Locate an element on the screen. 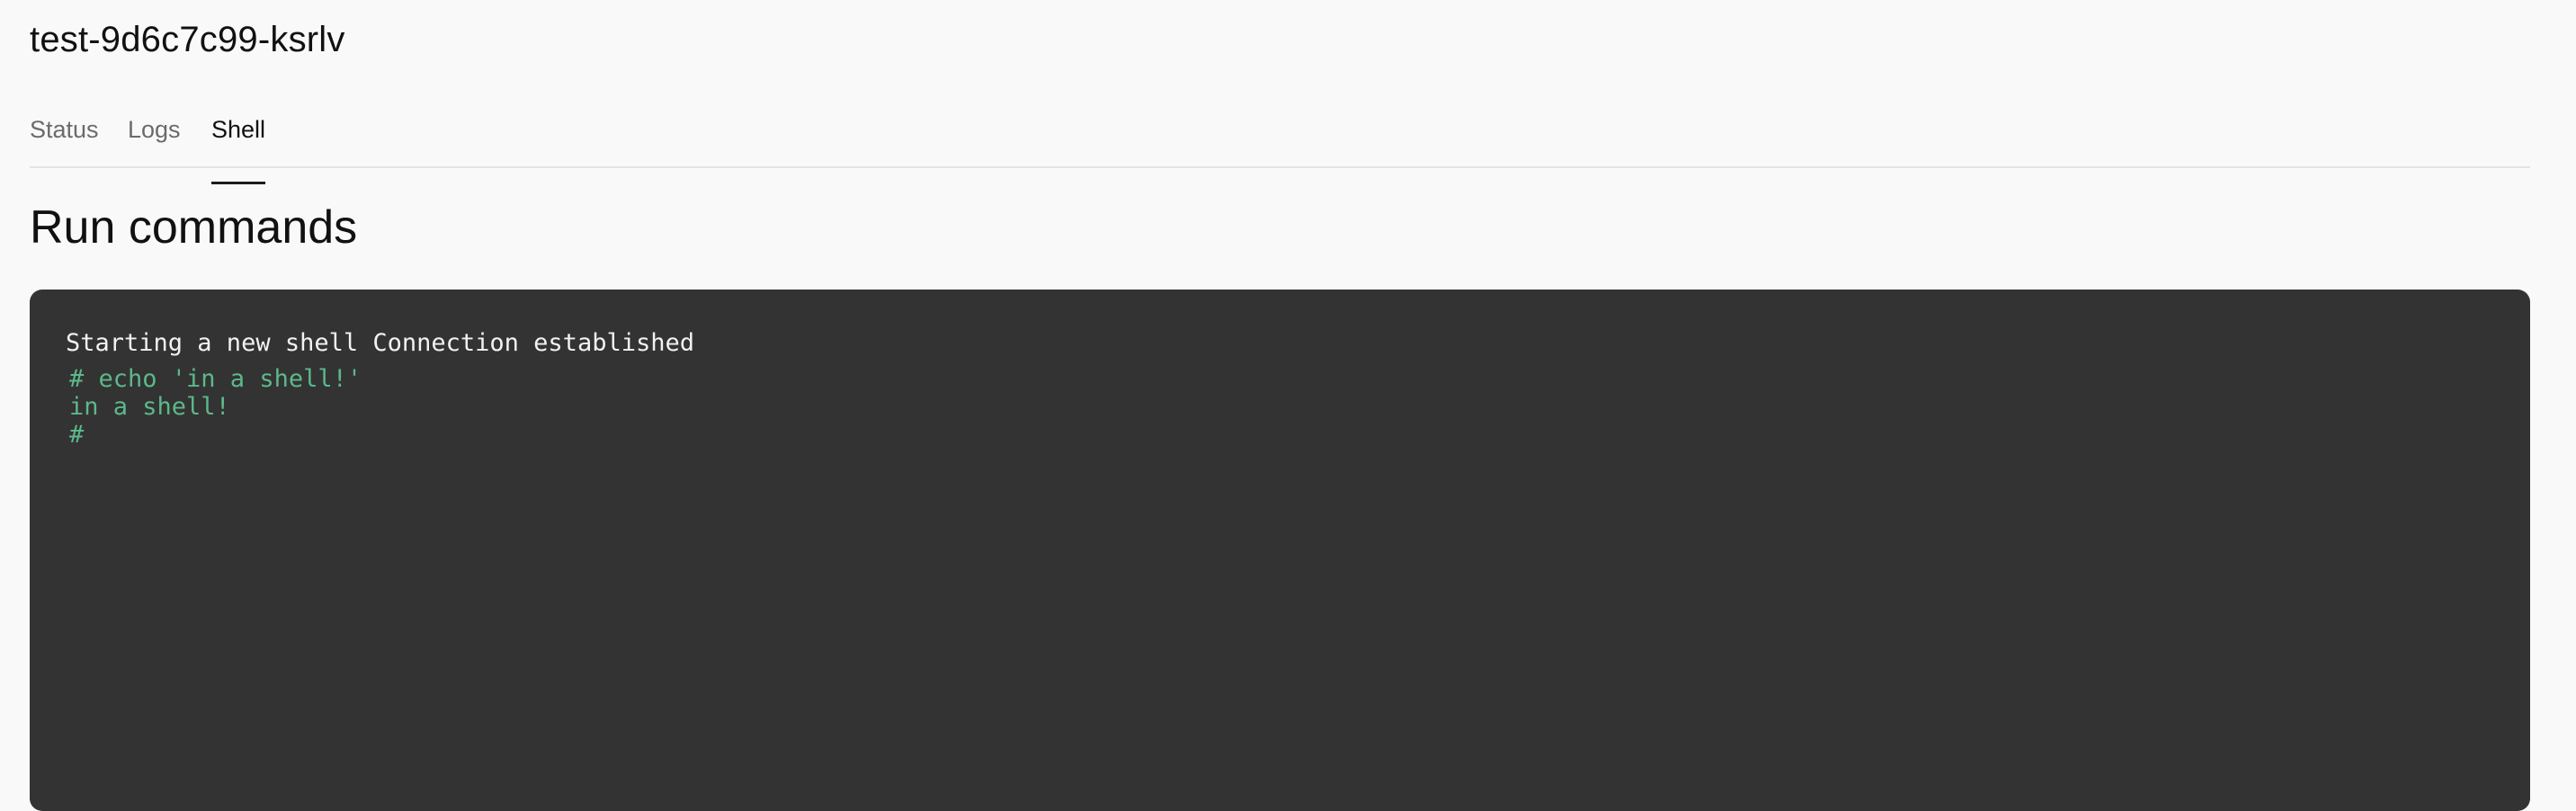  terminal-line: in a shell! is located at coordinates (149, 407).